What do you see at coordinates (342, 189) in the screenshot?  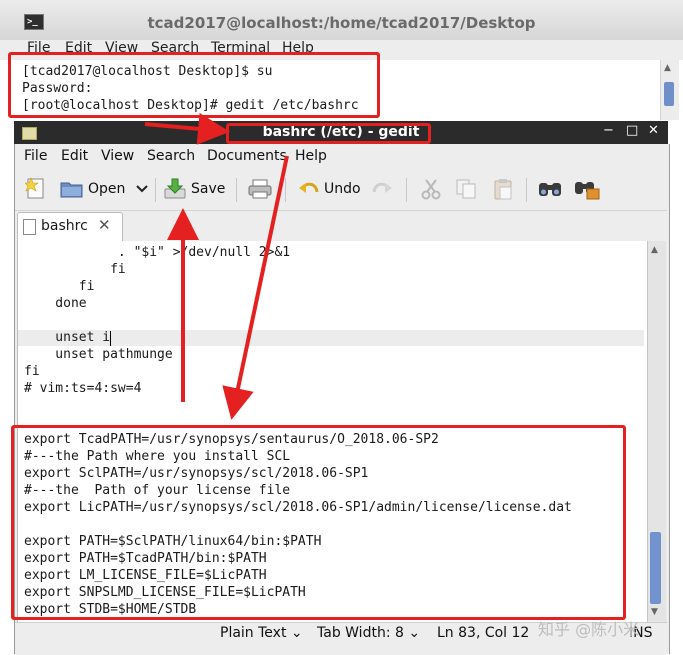 I see `undo-button: Undo` at bounding box center [342, 189].